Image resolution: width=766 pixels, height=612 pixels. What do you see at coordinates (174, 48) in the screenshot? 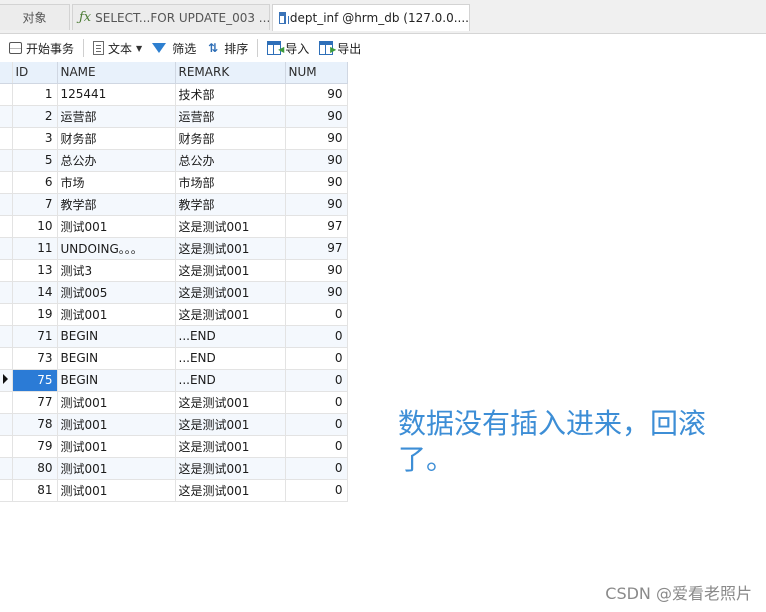
I see `filter-button: 筛选` at bounding box center [174, 48].